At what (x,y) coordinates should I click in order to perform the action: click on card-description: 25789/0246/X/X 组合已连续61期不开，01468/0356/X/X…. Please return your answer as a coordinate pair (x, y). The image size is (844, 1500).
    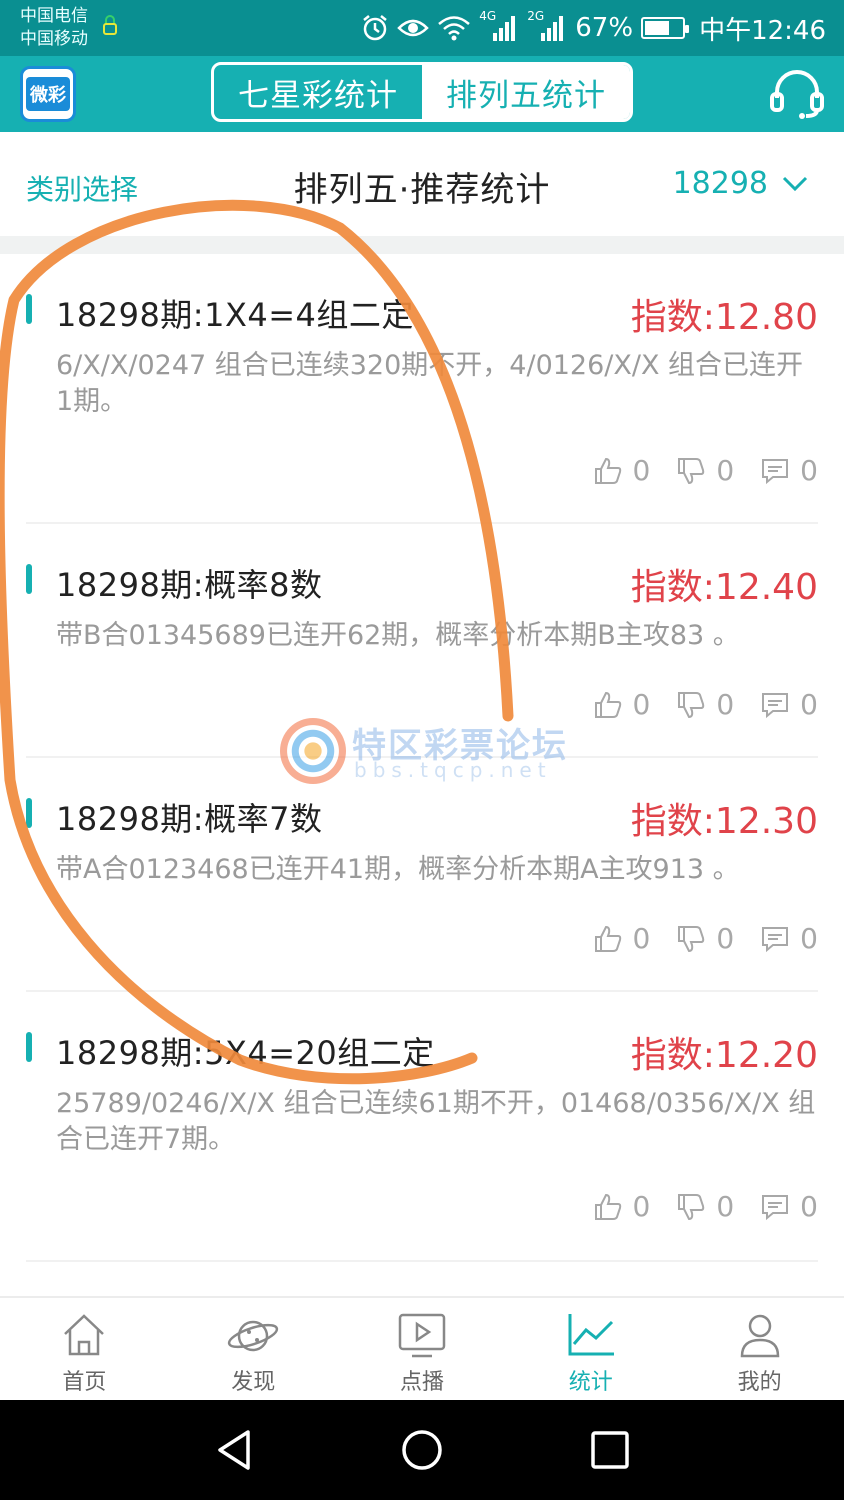
    Looking at the image, I should click on (436, 1121).